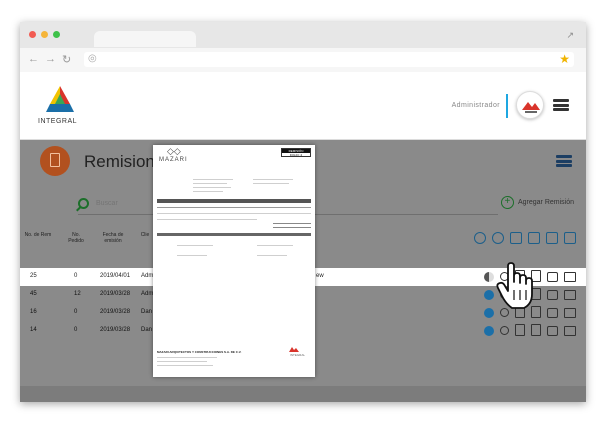  What do you see at coordinates (329, 59) in the screenshot?
I see `address-bar: ◎ ★` at bounding box center [329, 59].